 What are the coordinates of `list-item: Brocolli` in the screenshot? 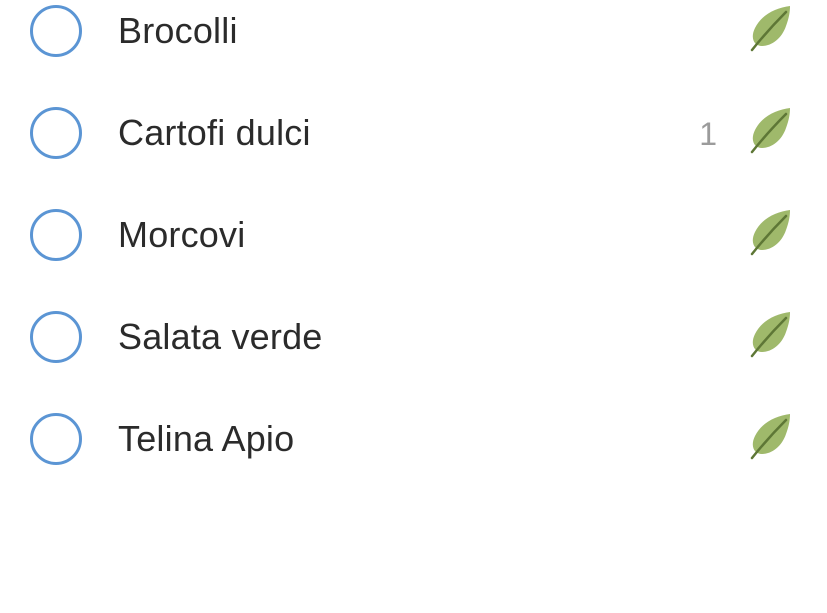 It's located at (413, 42).